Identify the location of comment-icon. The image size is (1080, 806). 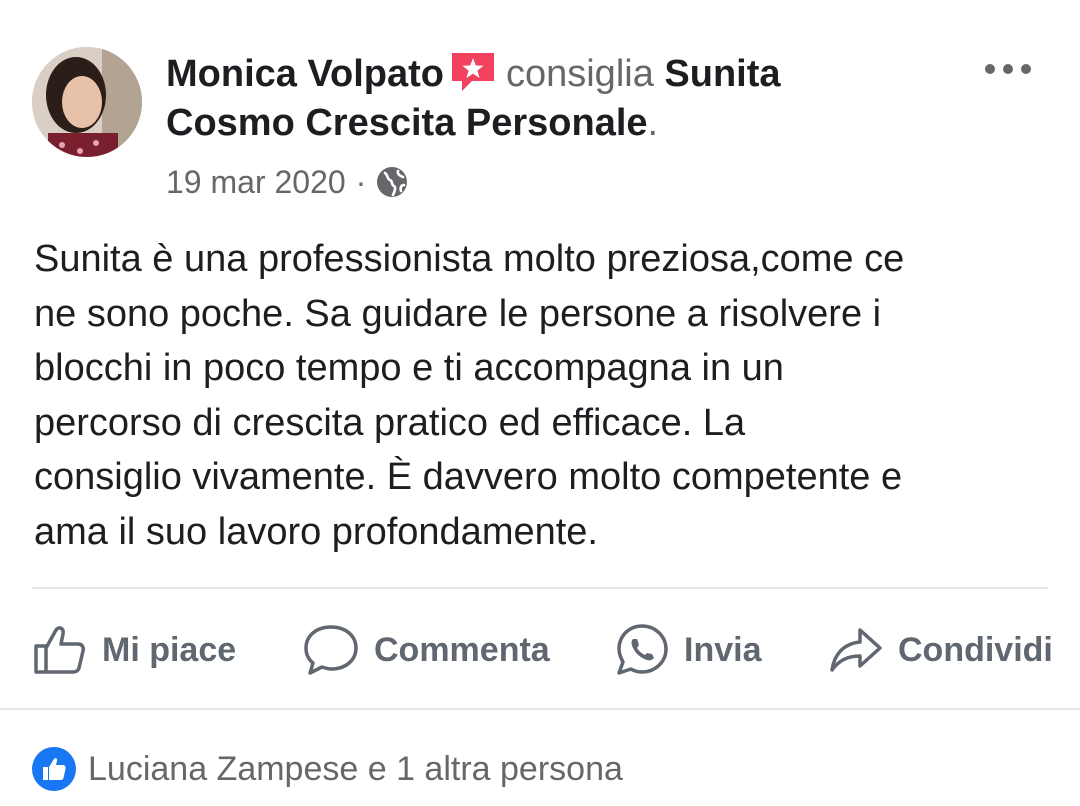
(331, 650).